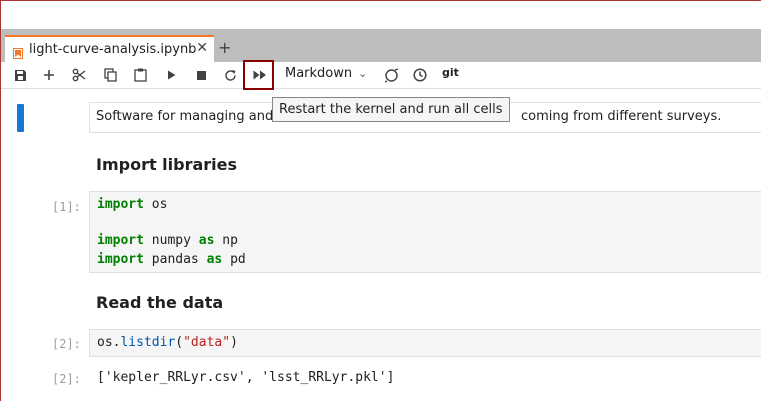  What do you see at coordinates (391, 75) in the screenshot?
I see `kernel-status-icon` at bounding box center [391, 75].